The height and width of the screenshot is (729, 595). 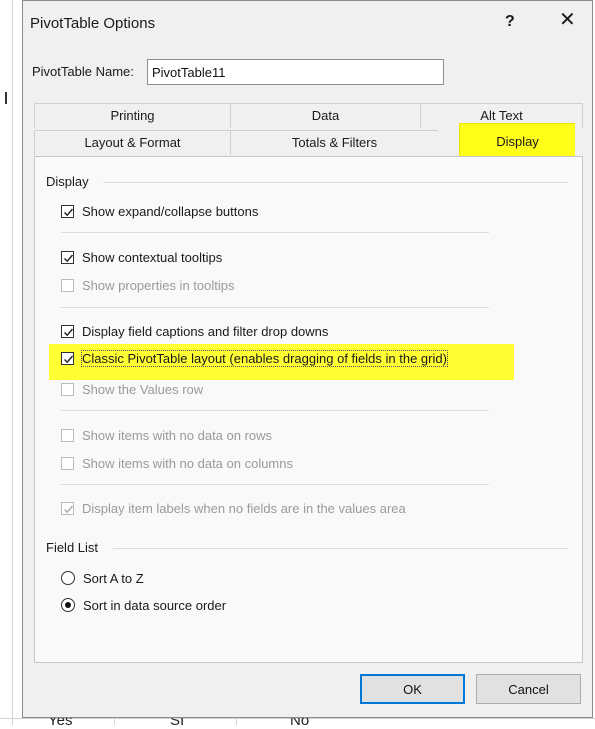 I want to click on option-sort-data-source-order: Sort in data source order, so click(x=143, y=605).